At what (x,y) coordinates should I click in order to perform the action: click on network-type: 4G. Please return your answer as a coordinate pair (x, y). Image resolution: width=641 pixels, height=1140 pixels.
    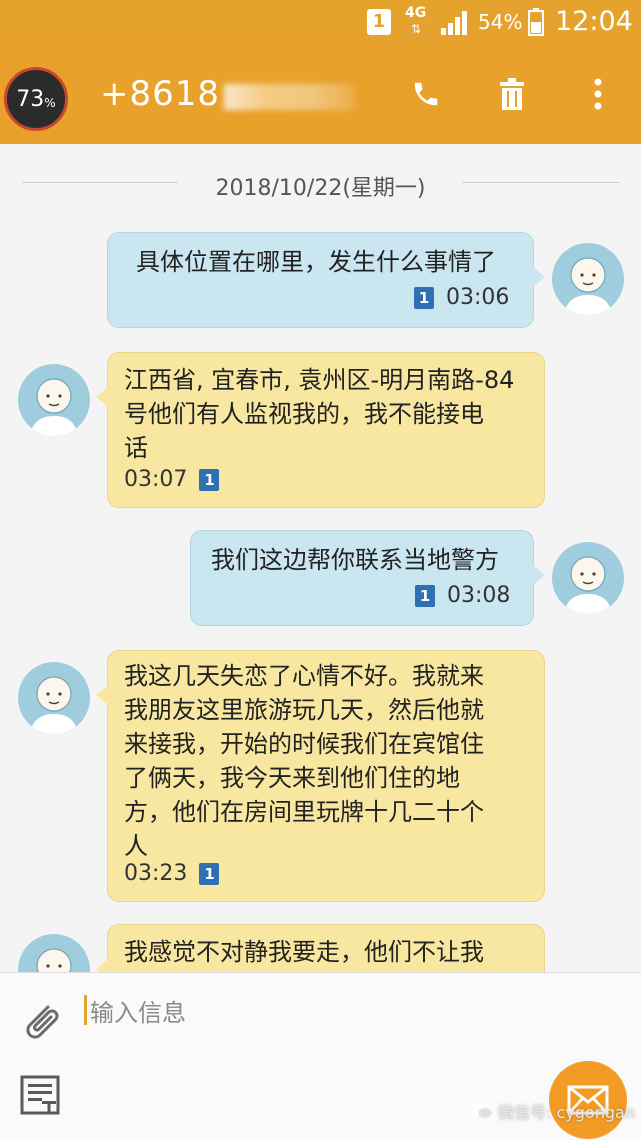
    Looking at the image, I should click on (416, 13).